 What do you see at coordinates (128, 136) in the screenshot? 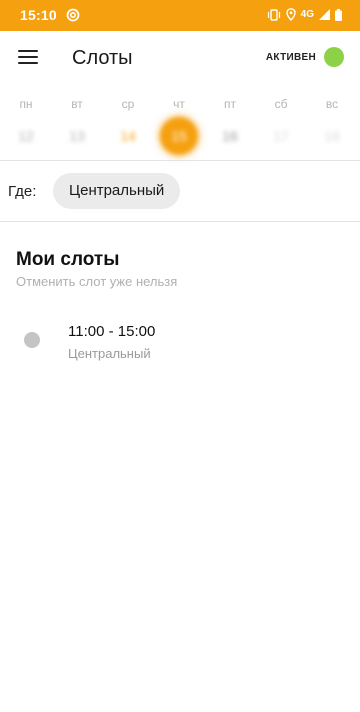
I see `day-number: 14` at bounding box center [128, 136].